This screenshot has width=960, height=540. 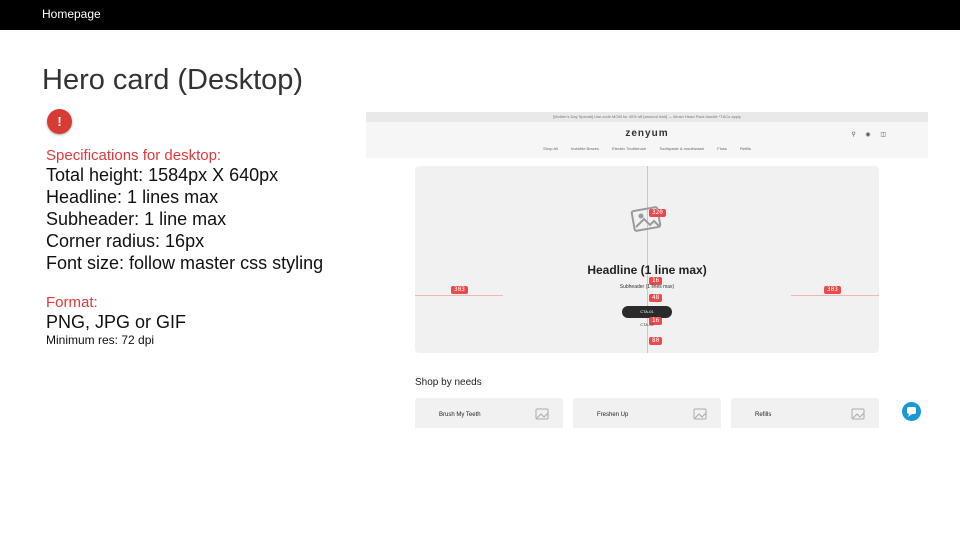 What do you see at coordinates (459, 295) in the screenshot?
I see `left-guide` at bounding box center [459, 295].